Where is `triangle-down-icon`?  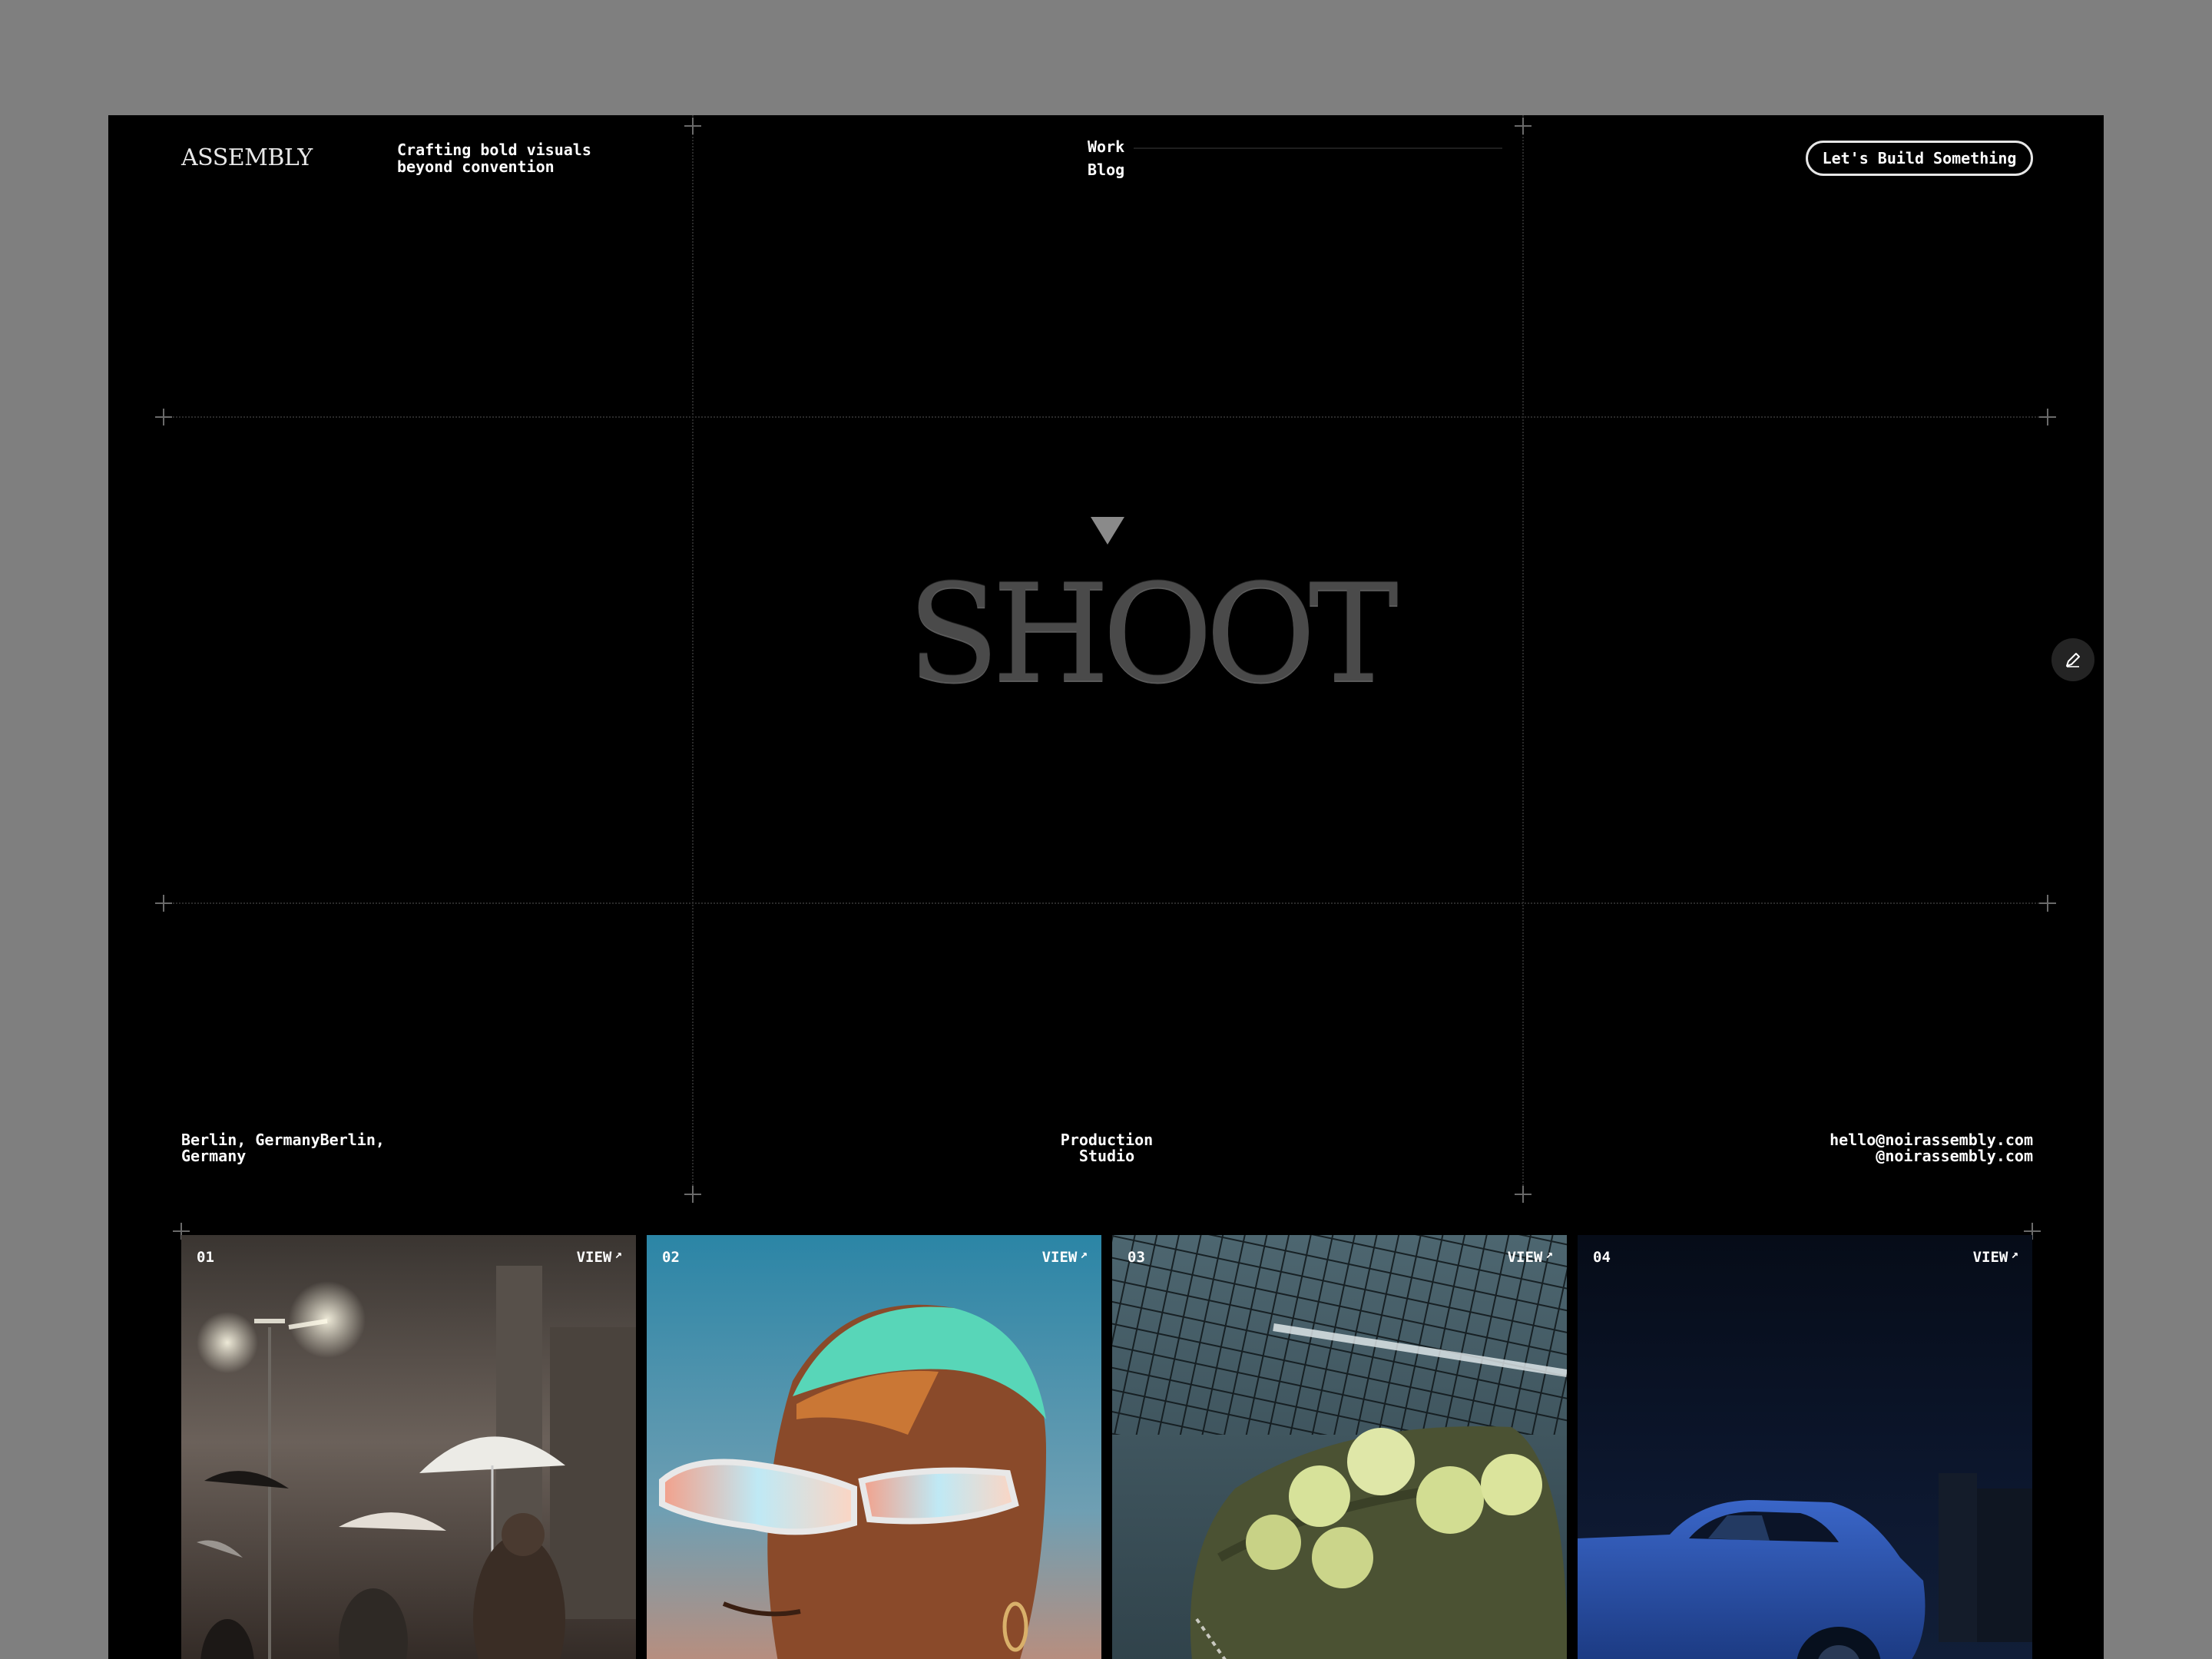
triangle-down-icon is located at coordinates (1108, 531).